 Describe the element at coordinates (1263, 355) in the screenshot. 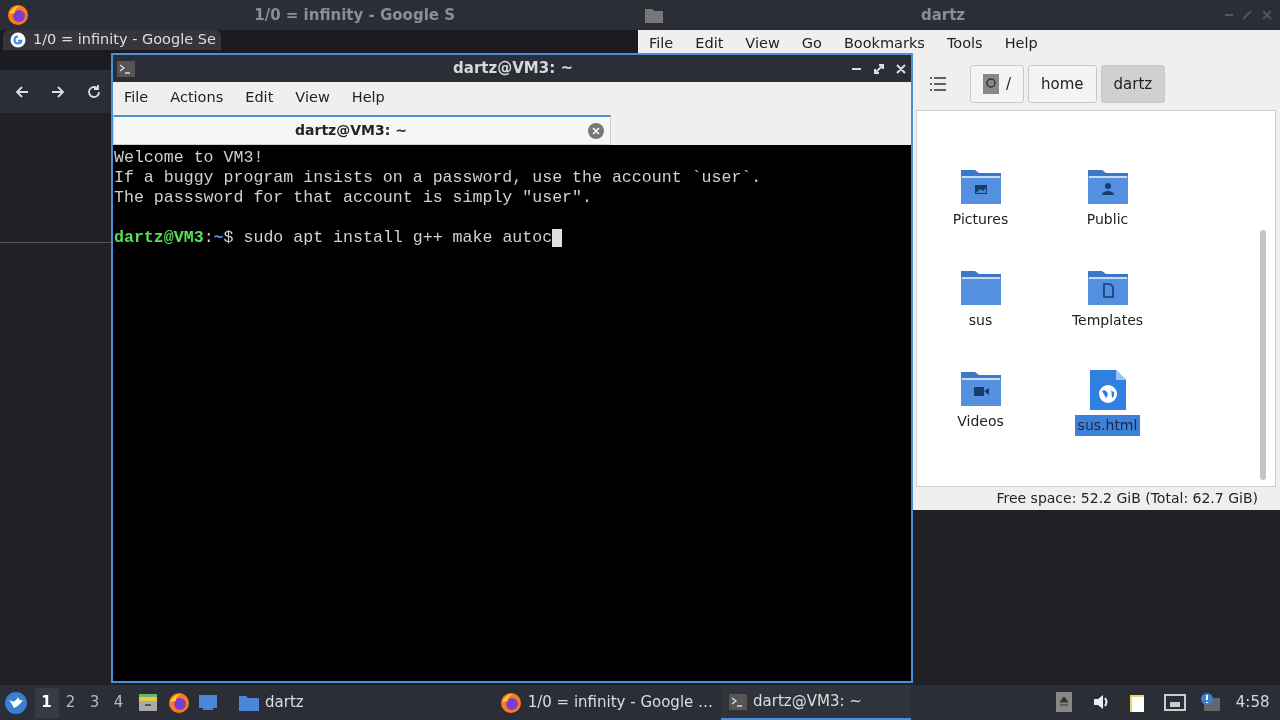

I see `scrollbar-thumb` at that location.